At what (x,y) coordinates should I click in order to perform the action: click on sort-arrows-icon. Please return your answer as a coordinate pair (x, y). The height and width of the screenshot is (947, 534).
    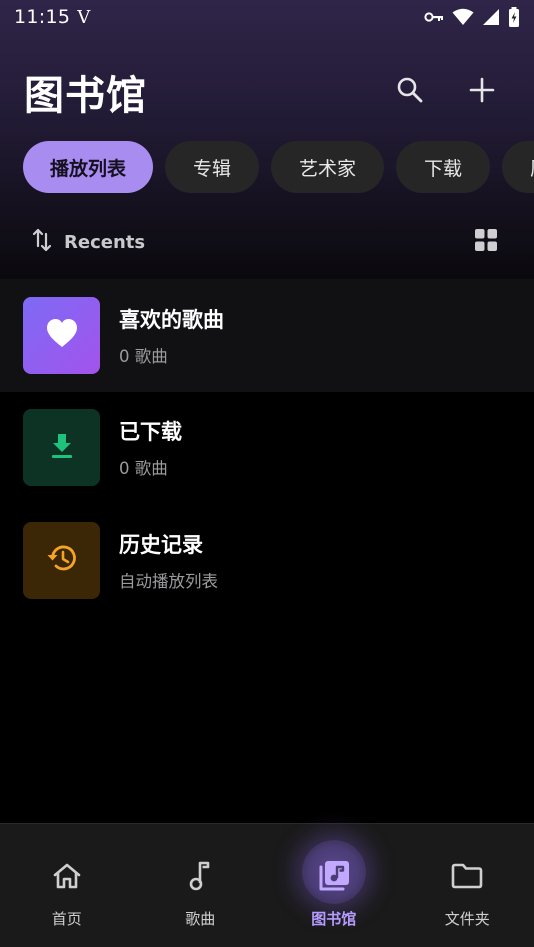
    Looking at the image, I should click on (42, 242).